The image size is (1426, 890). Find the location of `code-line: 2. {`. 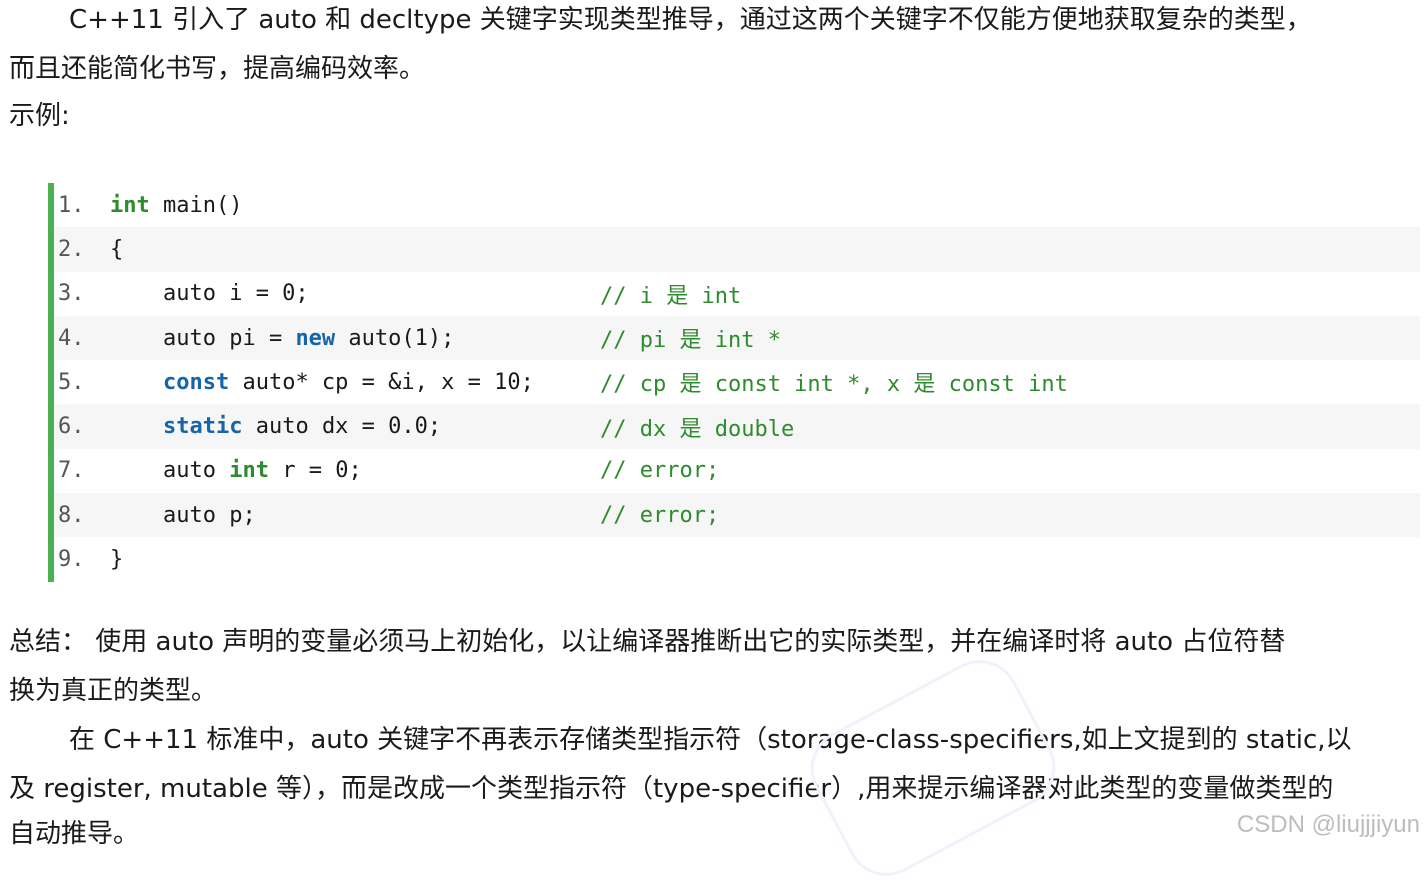

code-line: 2. { is located at coordinates (737, 249).